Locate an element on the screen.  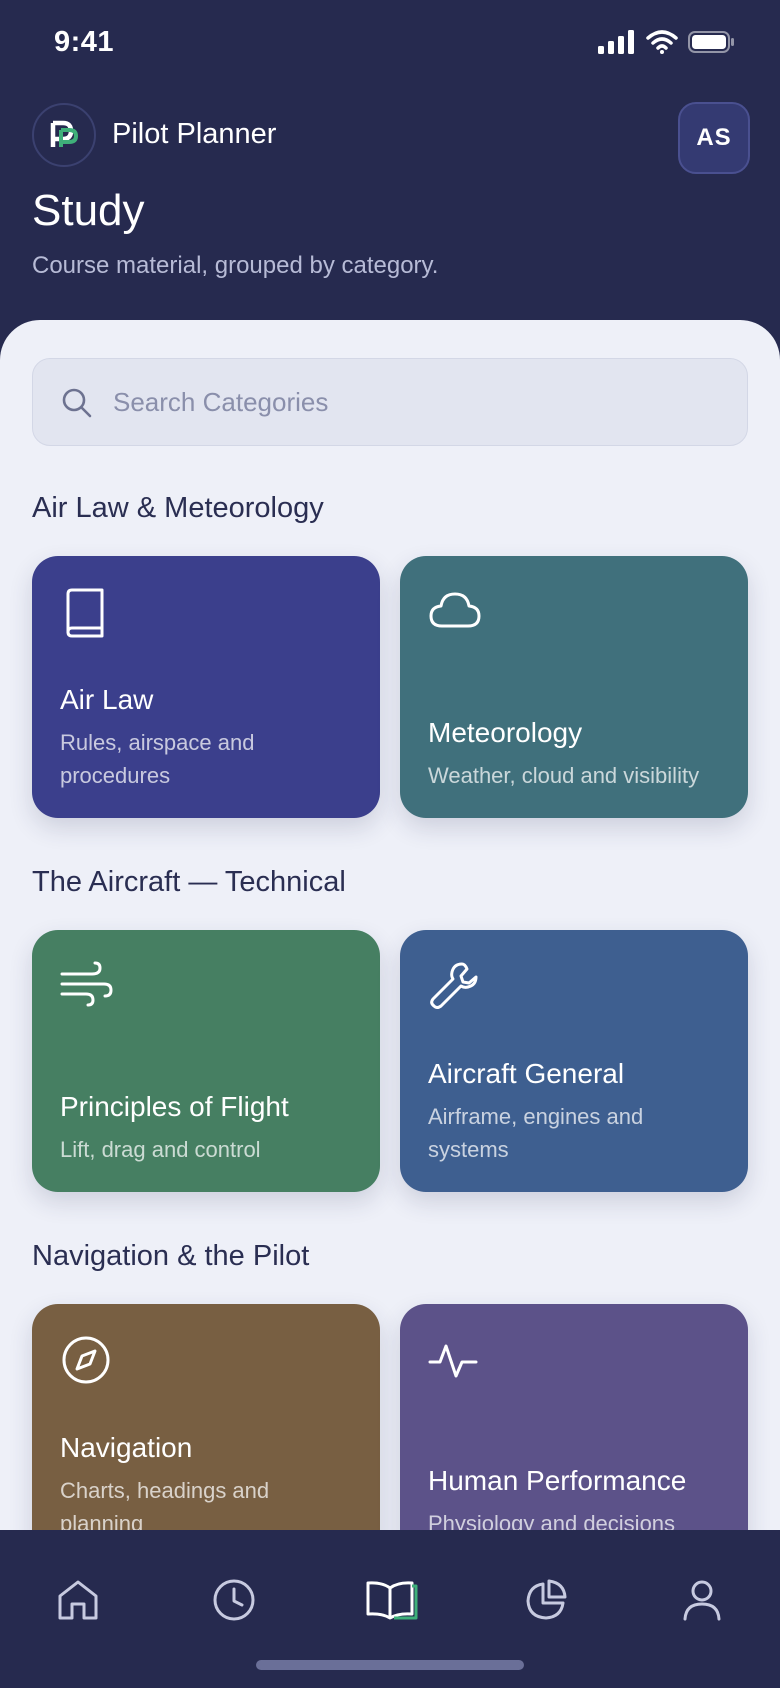
card-title: Meteorology is located at coordinates (505, 732).